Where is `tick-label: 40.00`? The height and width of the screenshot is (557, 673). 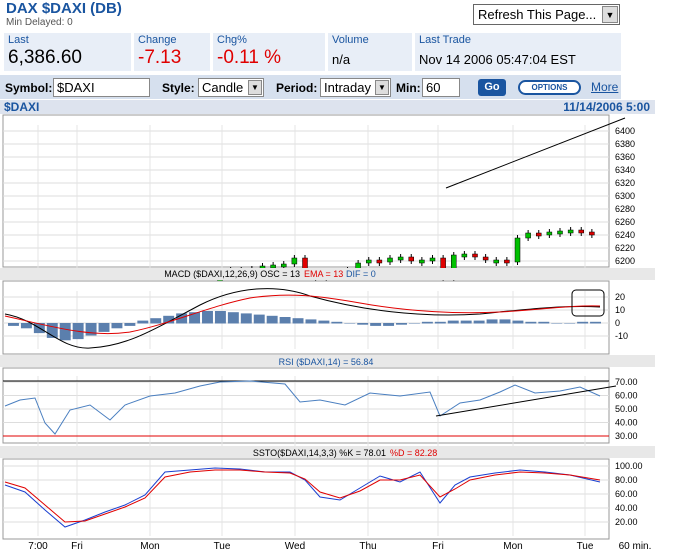
tick-label: 40.00 is located at coordinates (626, 508).